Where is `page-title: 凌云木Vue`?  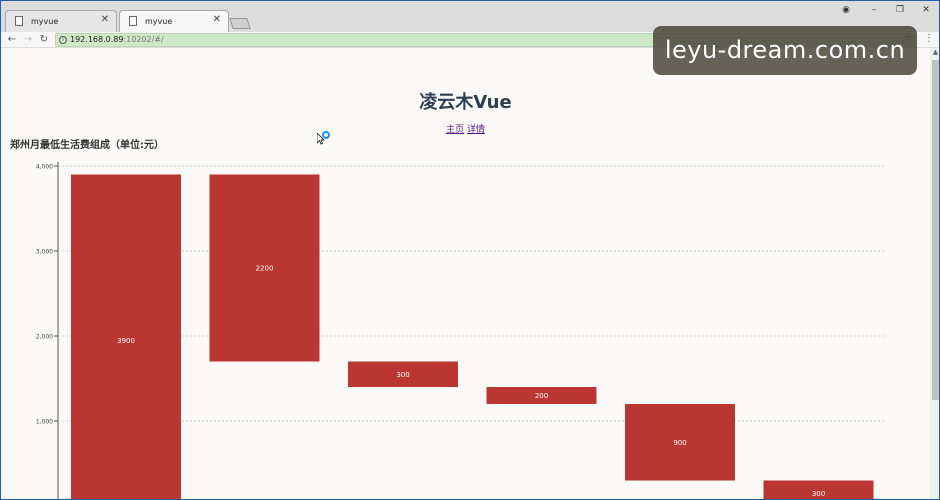 page-title: 凌云木Vue is located at coordinates (465, 102).